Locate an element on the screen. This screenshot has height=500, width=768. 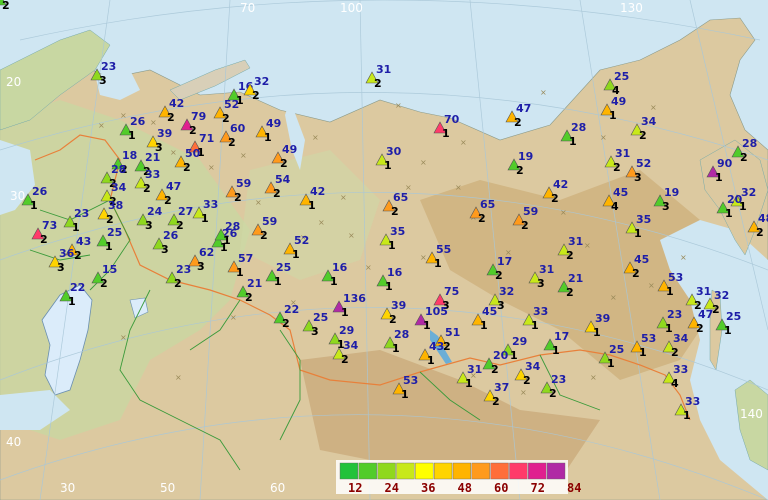
station-value: 53 is located at coordinates (675, 277).